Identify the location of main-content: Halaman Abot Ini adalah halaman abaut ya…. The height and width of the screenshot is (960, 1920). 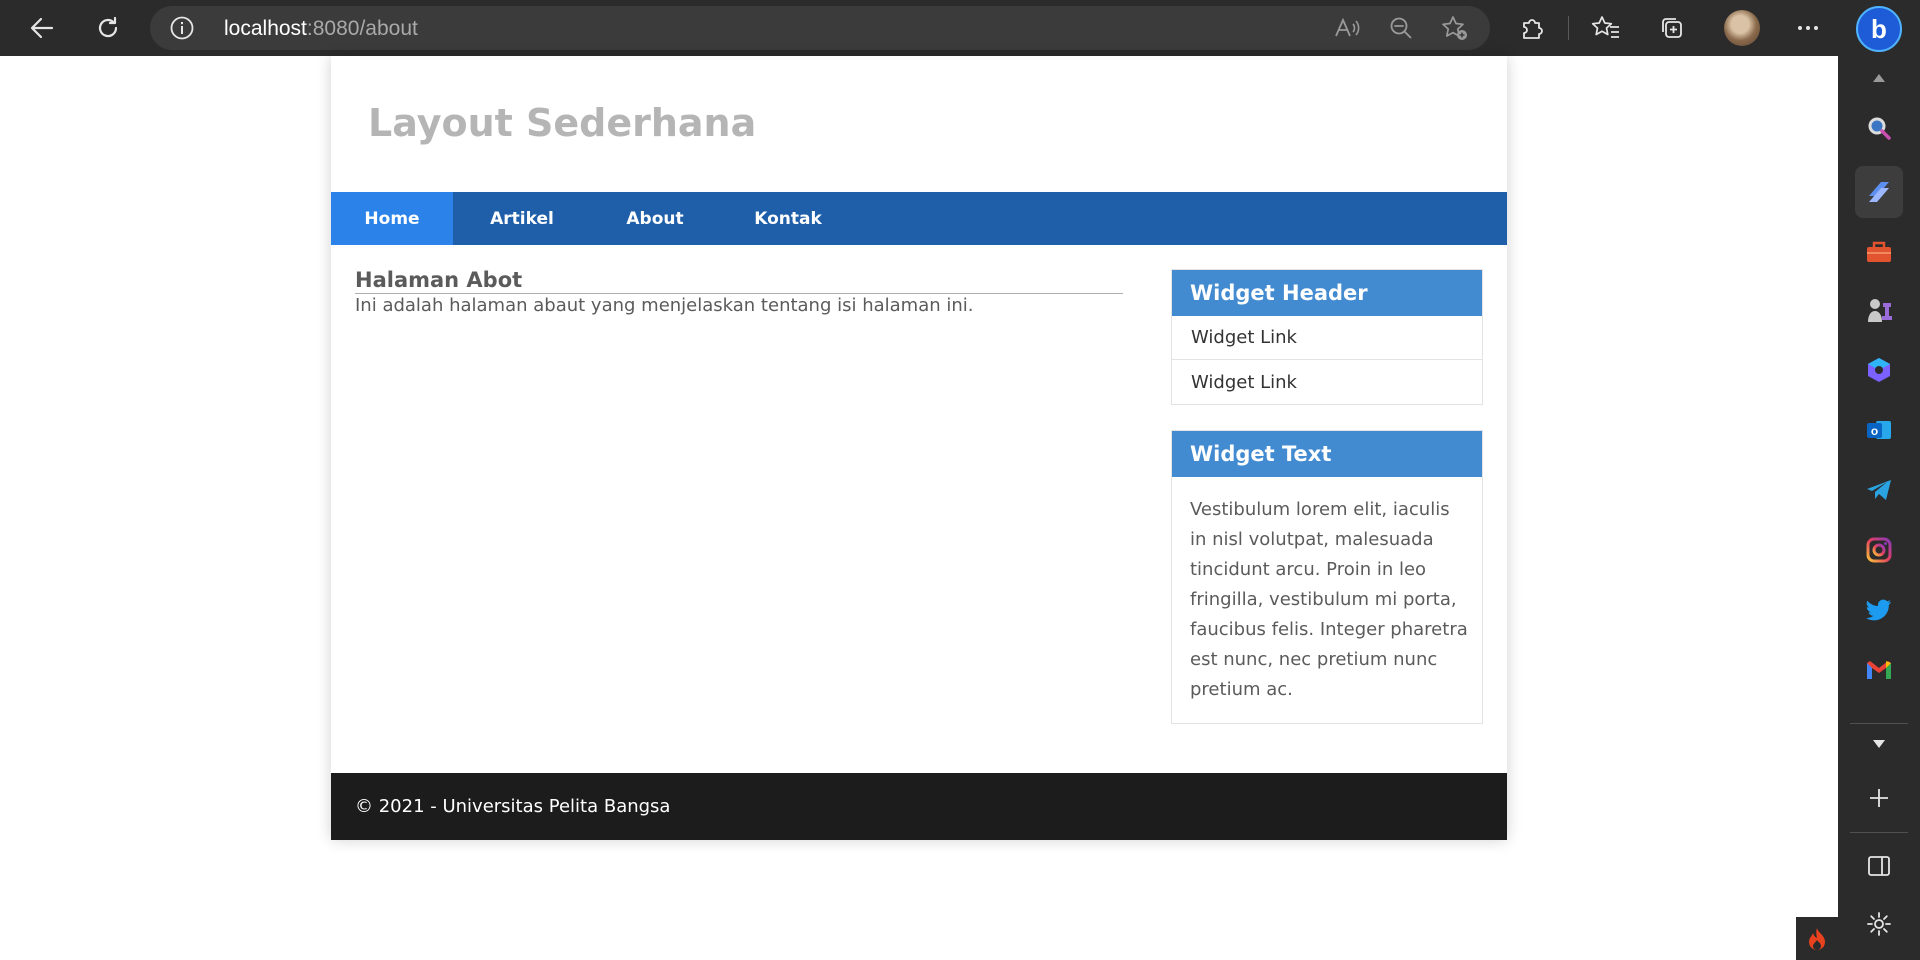
(739, 293).